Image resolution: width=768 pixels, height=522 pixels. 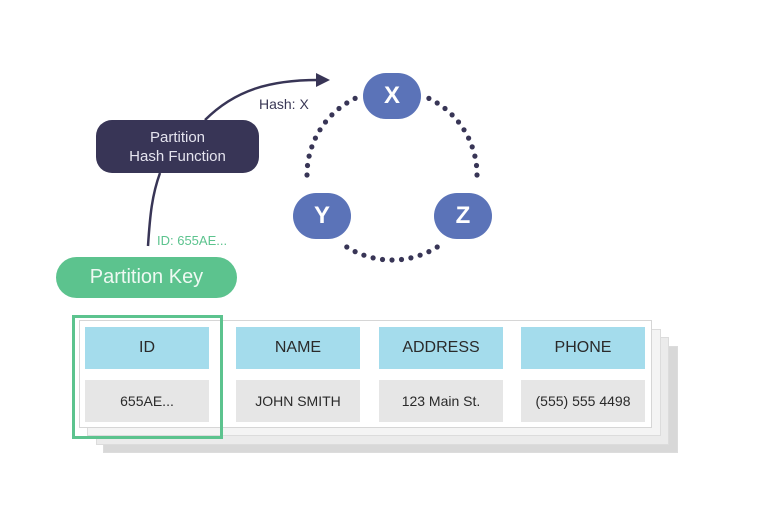 I want to click on hash-output-label: Hash: X, so click(x=284, y=104).